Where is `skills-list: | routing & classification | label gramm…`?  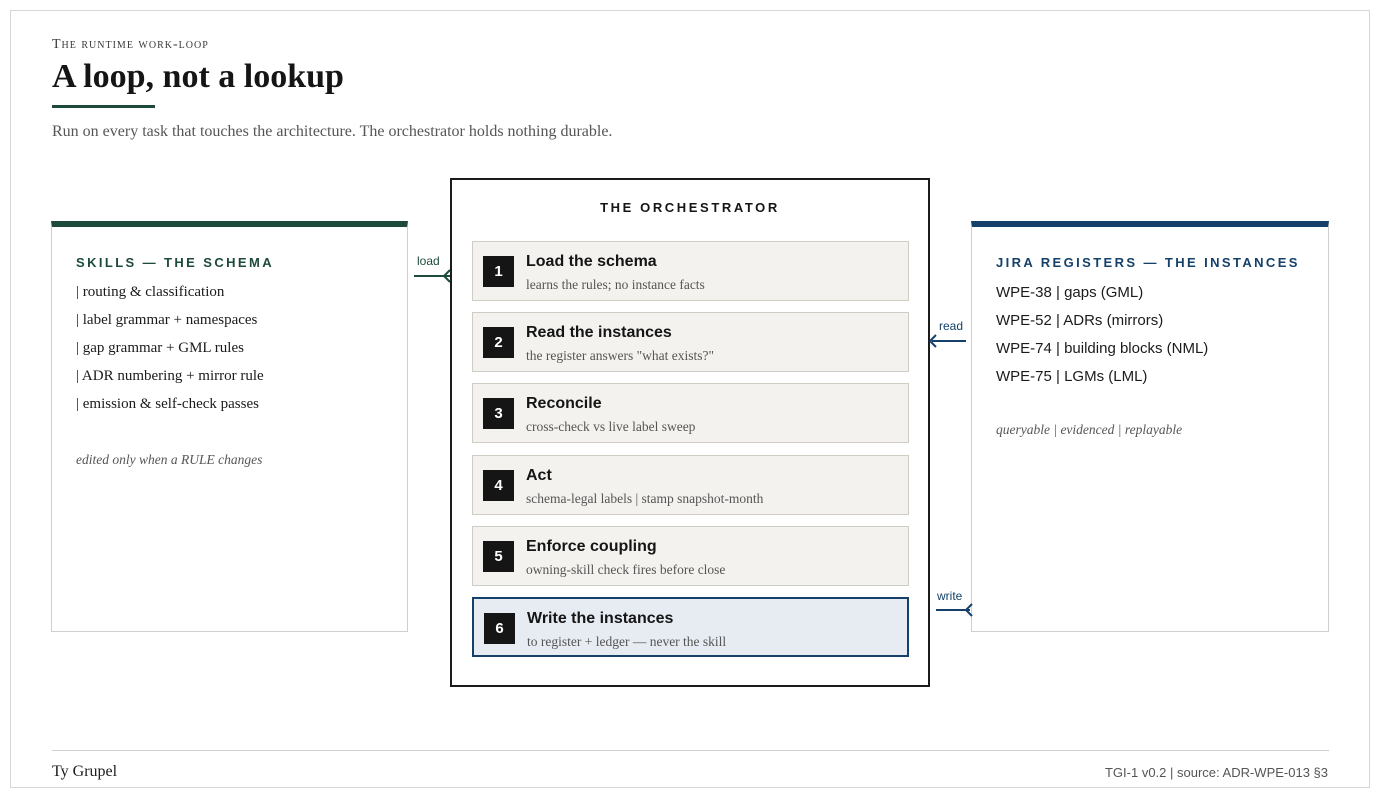
skills-list: | routing & classification | label gramm… is located at coordinates (170, 354).